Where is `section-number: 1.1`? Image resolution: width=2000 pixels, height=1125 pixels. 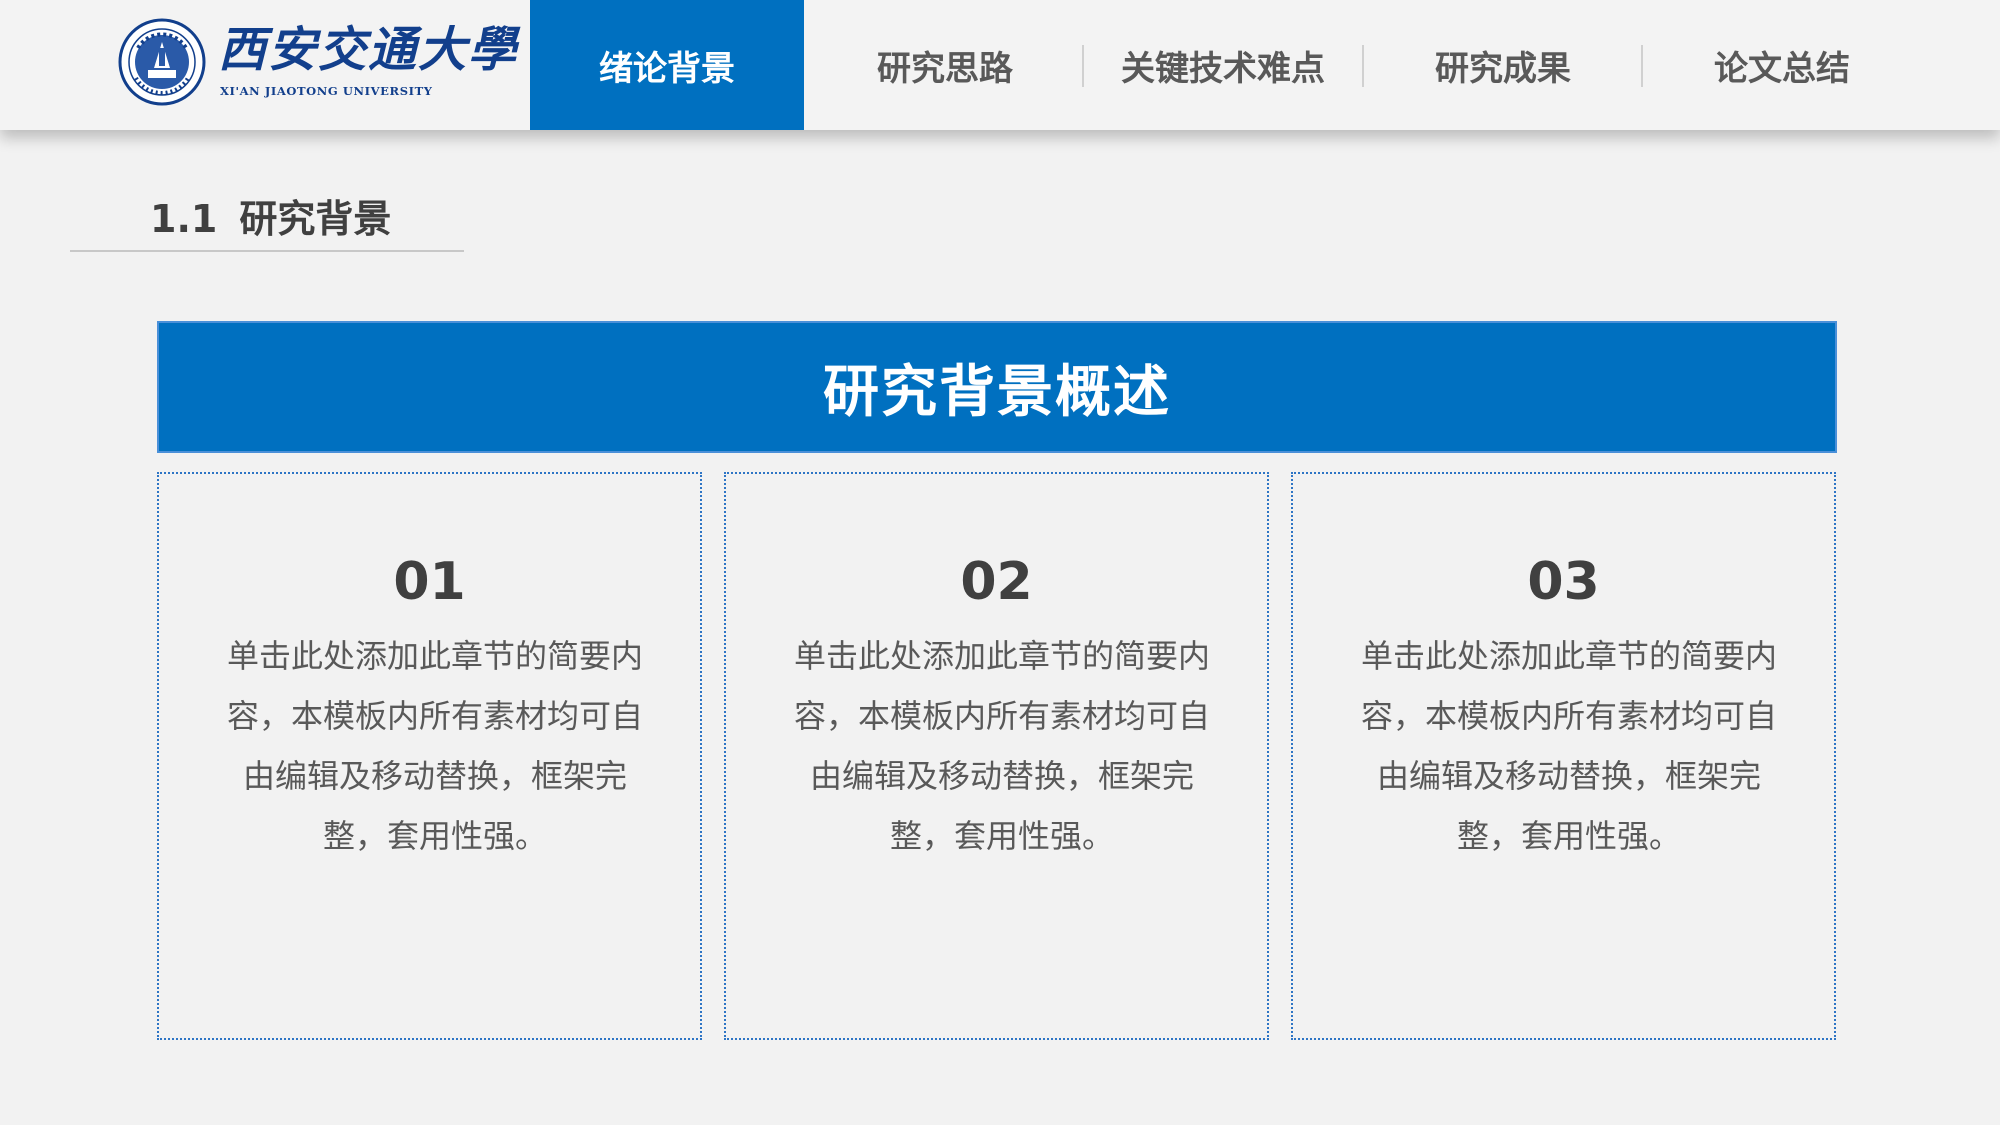
section-number: 1.1 is located at coordinates (184, 219).